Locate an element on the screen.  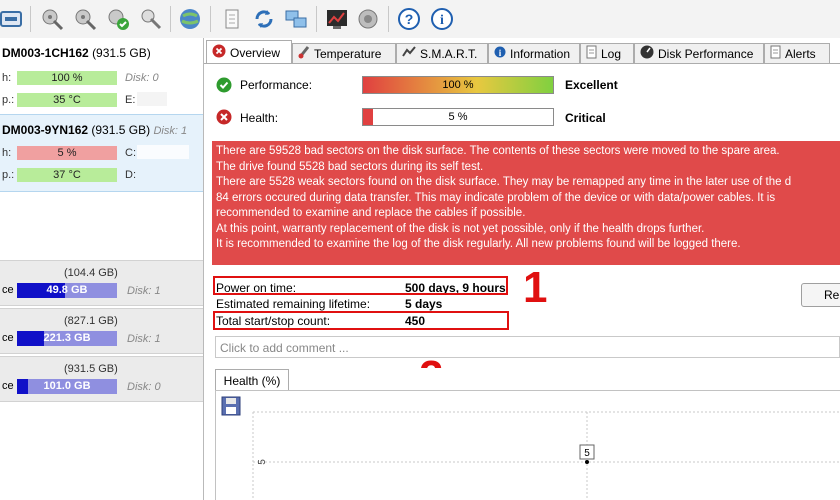
partition-size: (104.4 GB) is located at coordinates (91, 273).